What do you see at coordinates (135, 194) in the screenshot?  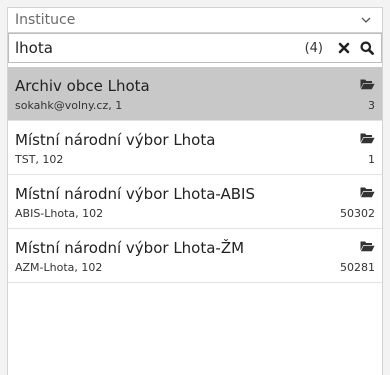 I see `item-title: Místní národní výbor Lhota-ABIS` at bounding box center [135, 194].